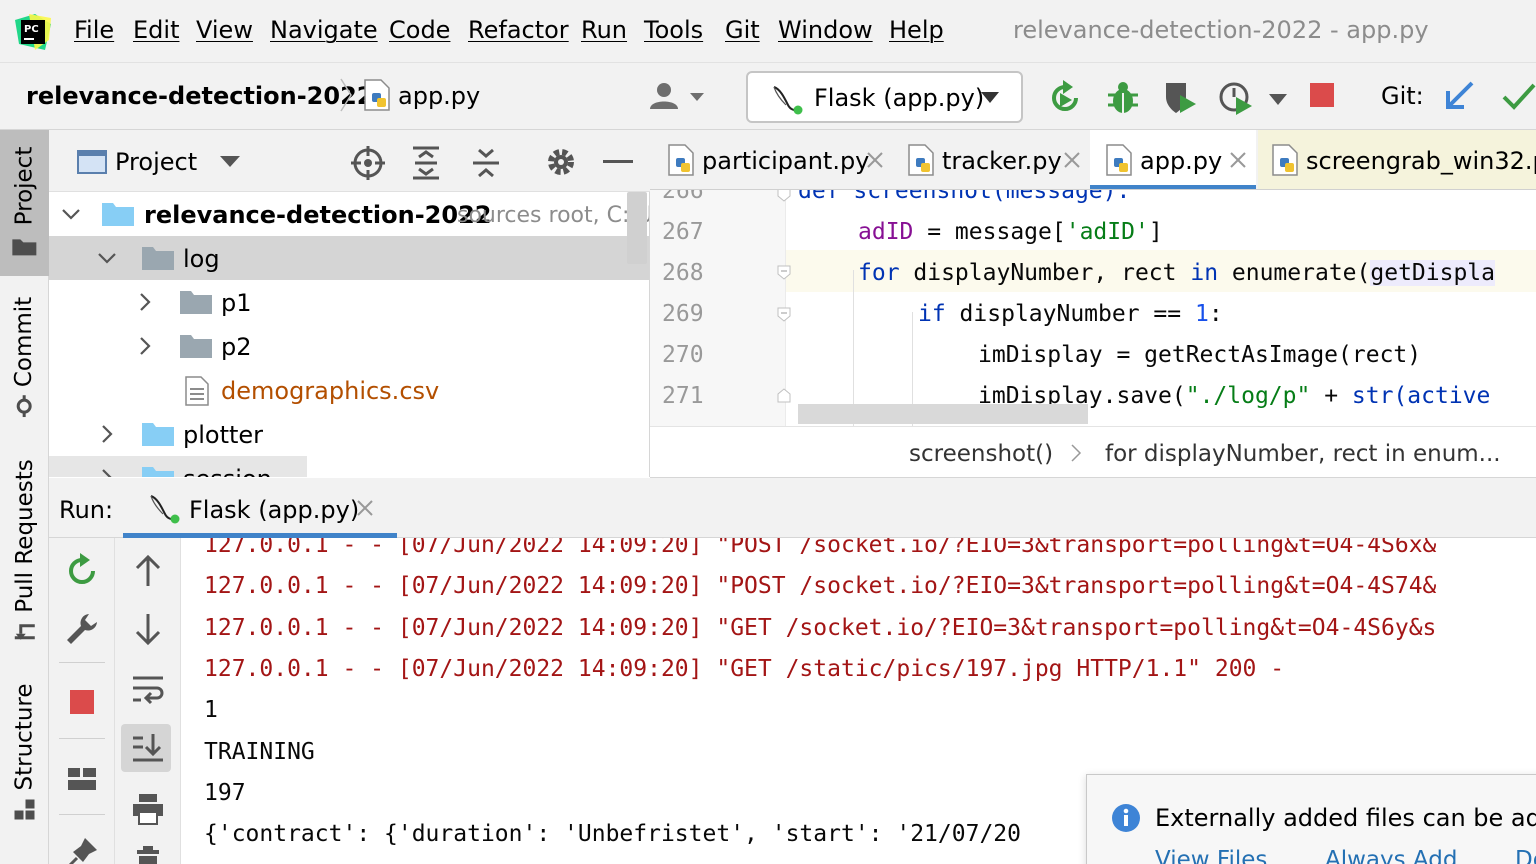 This screenshot has width=1536, height=864. I want to click on tool-window-commit: Commit, so click(24, 357).